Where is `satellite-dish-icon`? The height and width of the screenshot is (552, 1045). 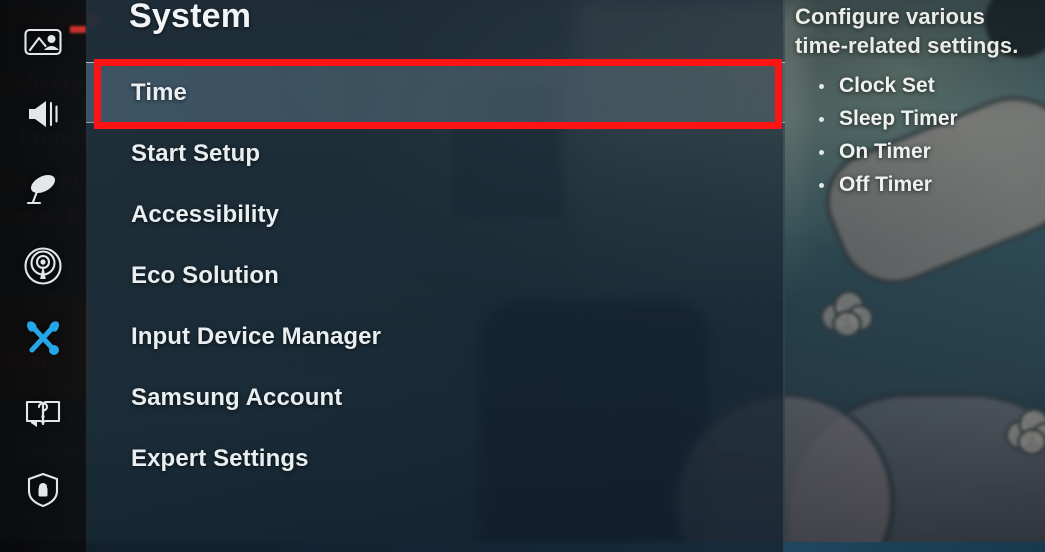
satellite-dish-icon is located at coordinates (43, 190).